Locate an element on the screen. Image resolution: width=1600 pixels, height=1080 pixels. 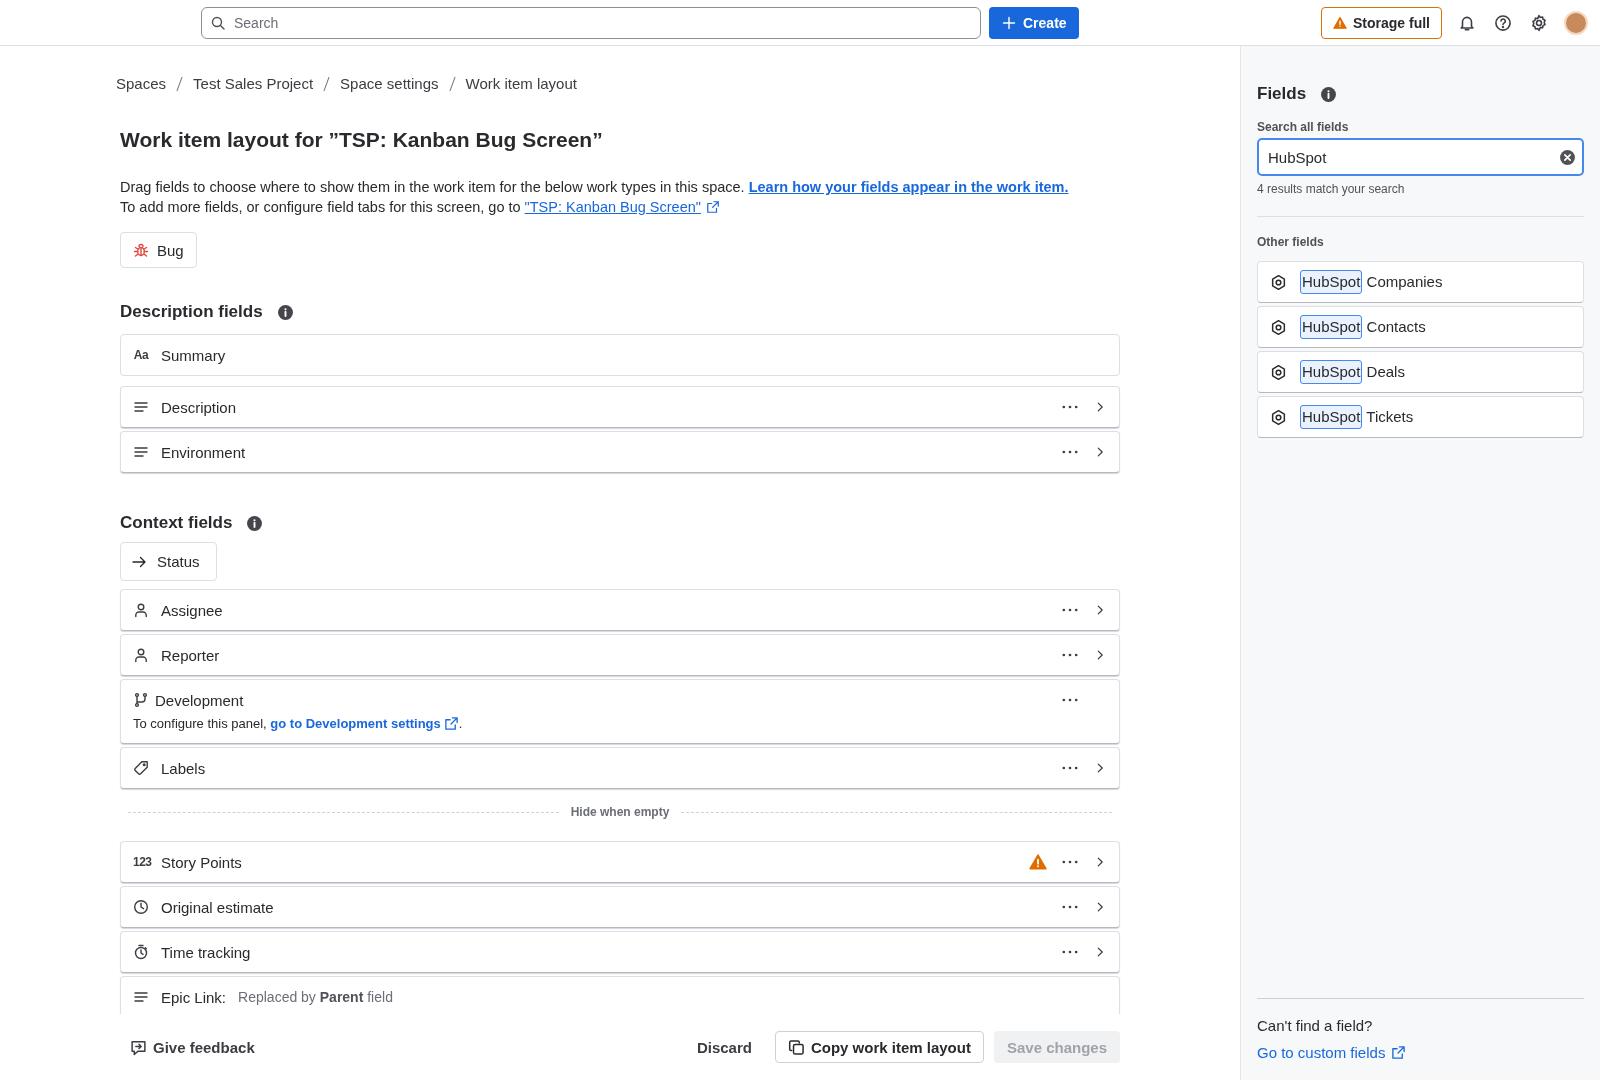
storage-full-button: Storage full is located at coordinates (1381, 22).